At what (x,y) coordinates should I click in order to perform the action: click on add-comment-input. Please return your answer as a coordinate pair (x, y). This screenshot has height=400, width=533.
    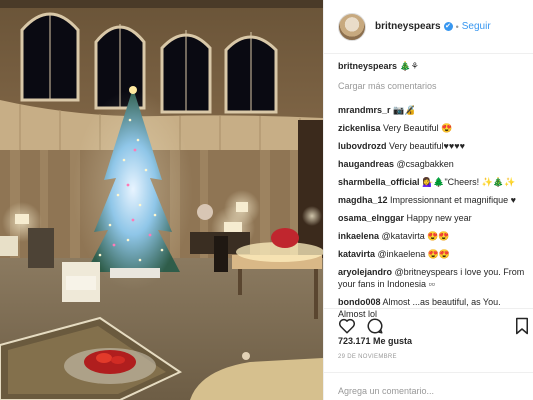
    Looking at the image, I should click on (428, 391).